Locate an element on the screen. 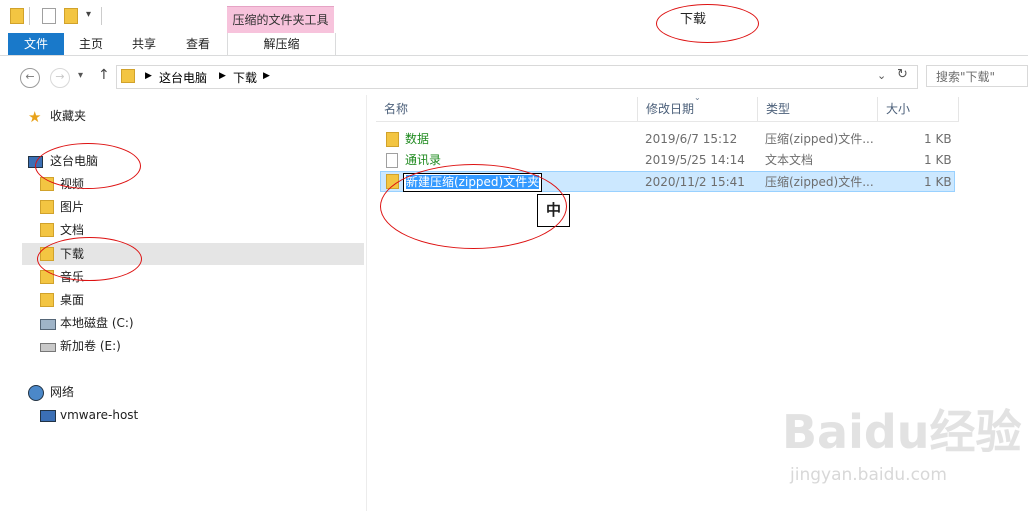  breadcrumb-downloads: 下载 is located at coordinates (245, 77).